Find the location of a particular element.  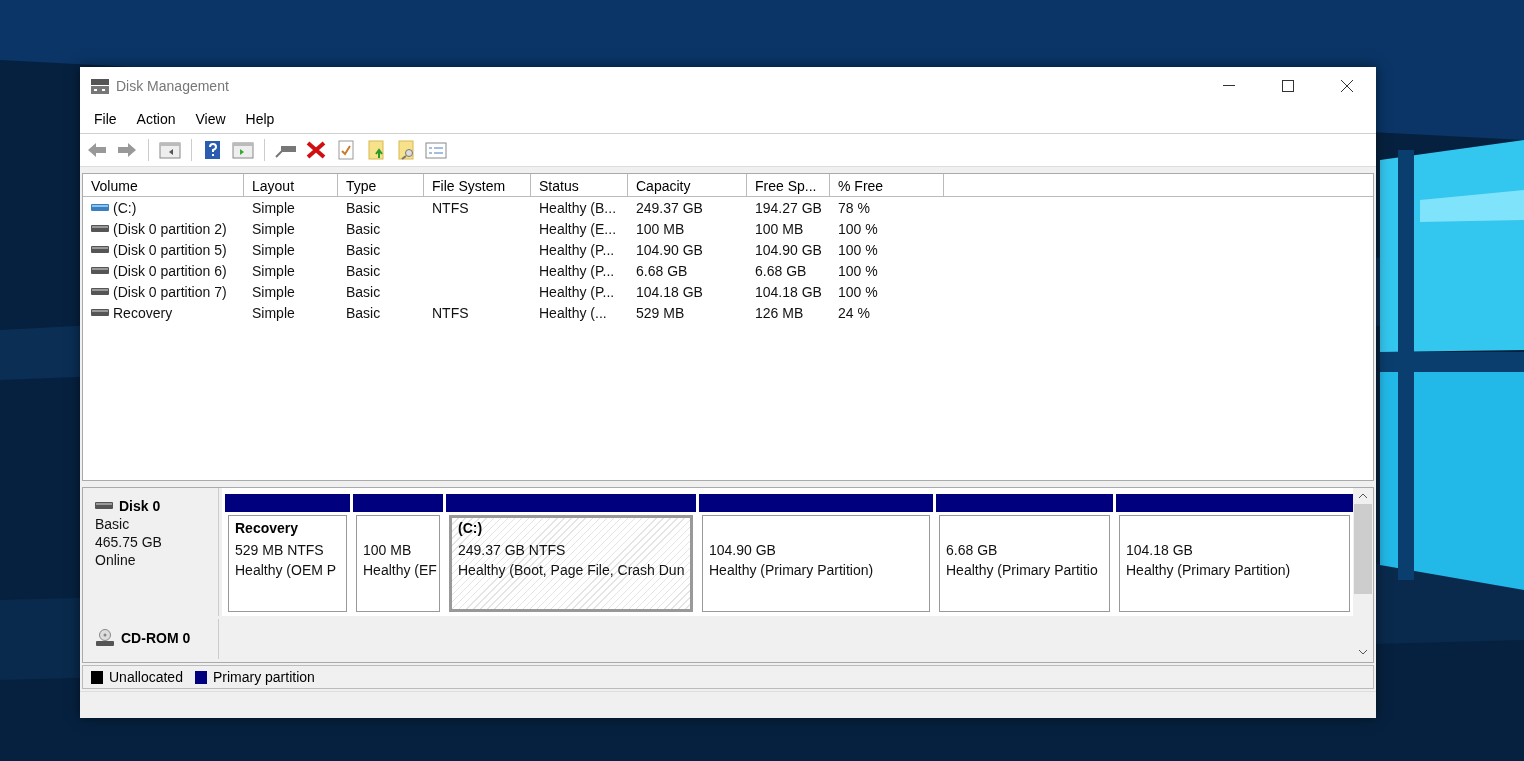

column-header: Capacity is located at coordinates (687, 185).